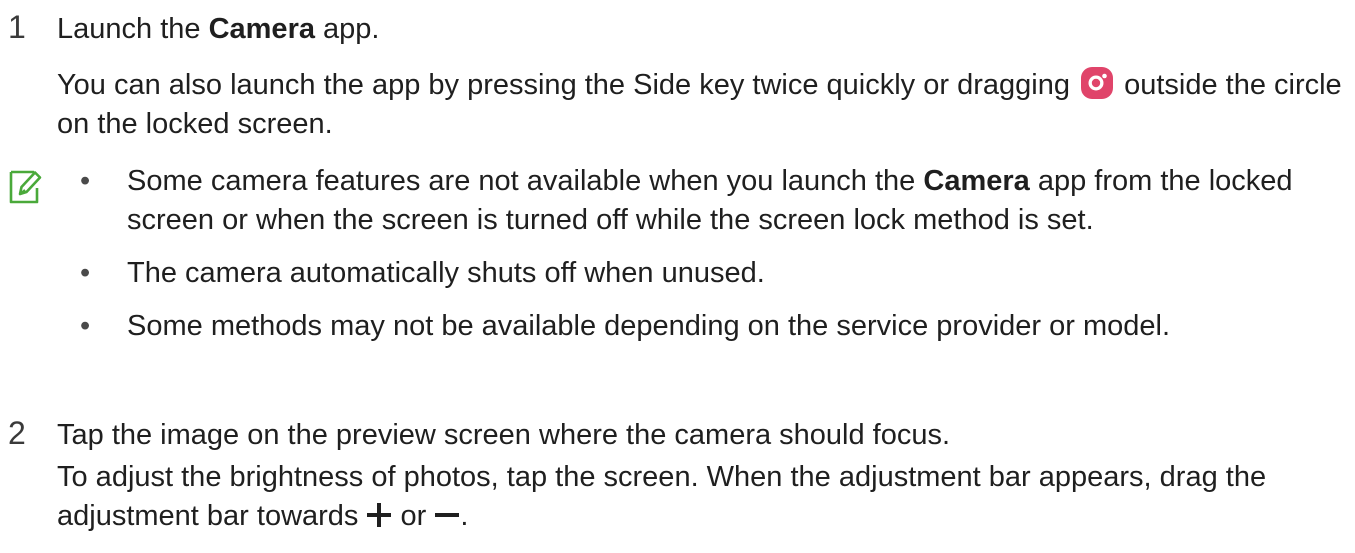 The height and width of the screenshot is (553, 1355). Describe the element at coordinates (347, 29) in the screenshot. I see `step-1-text-after: app.` at that location.